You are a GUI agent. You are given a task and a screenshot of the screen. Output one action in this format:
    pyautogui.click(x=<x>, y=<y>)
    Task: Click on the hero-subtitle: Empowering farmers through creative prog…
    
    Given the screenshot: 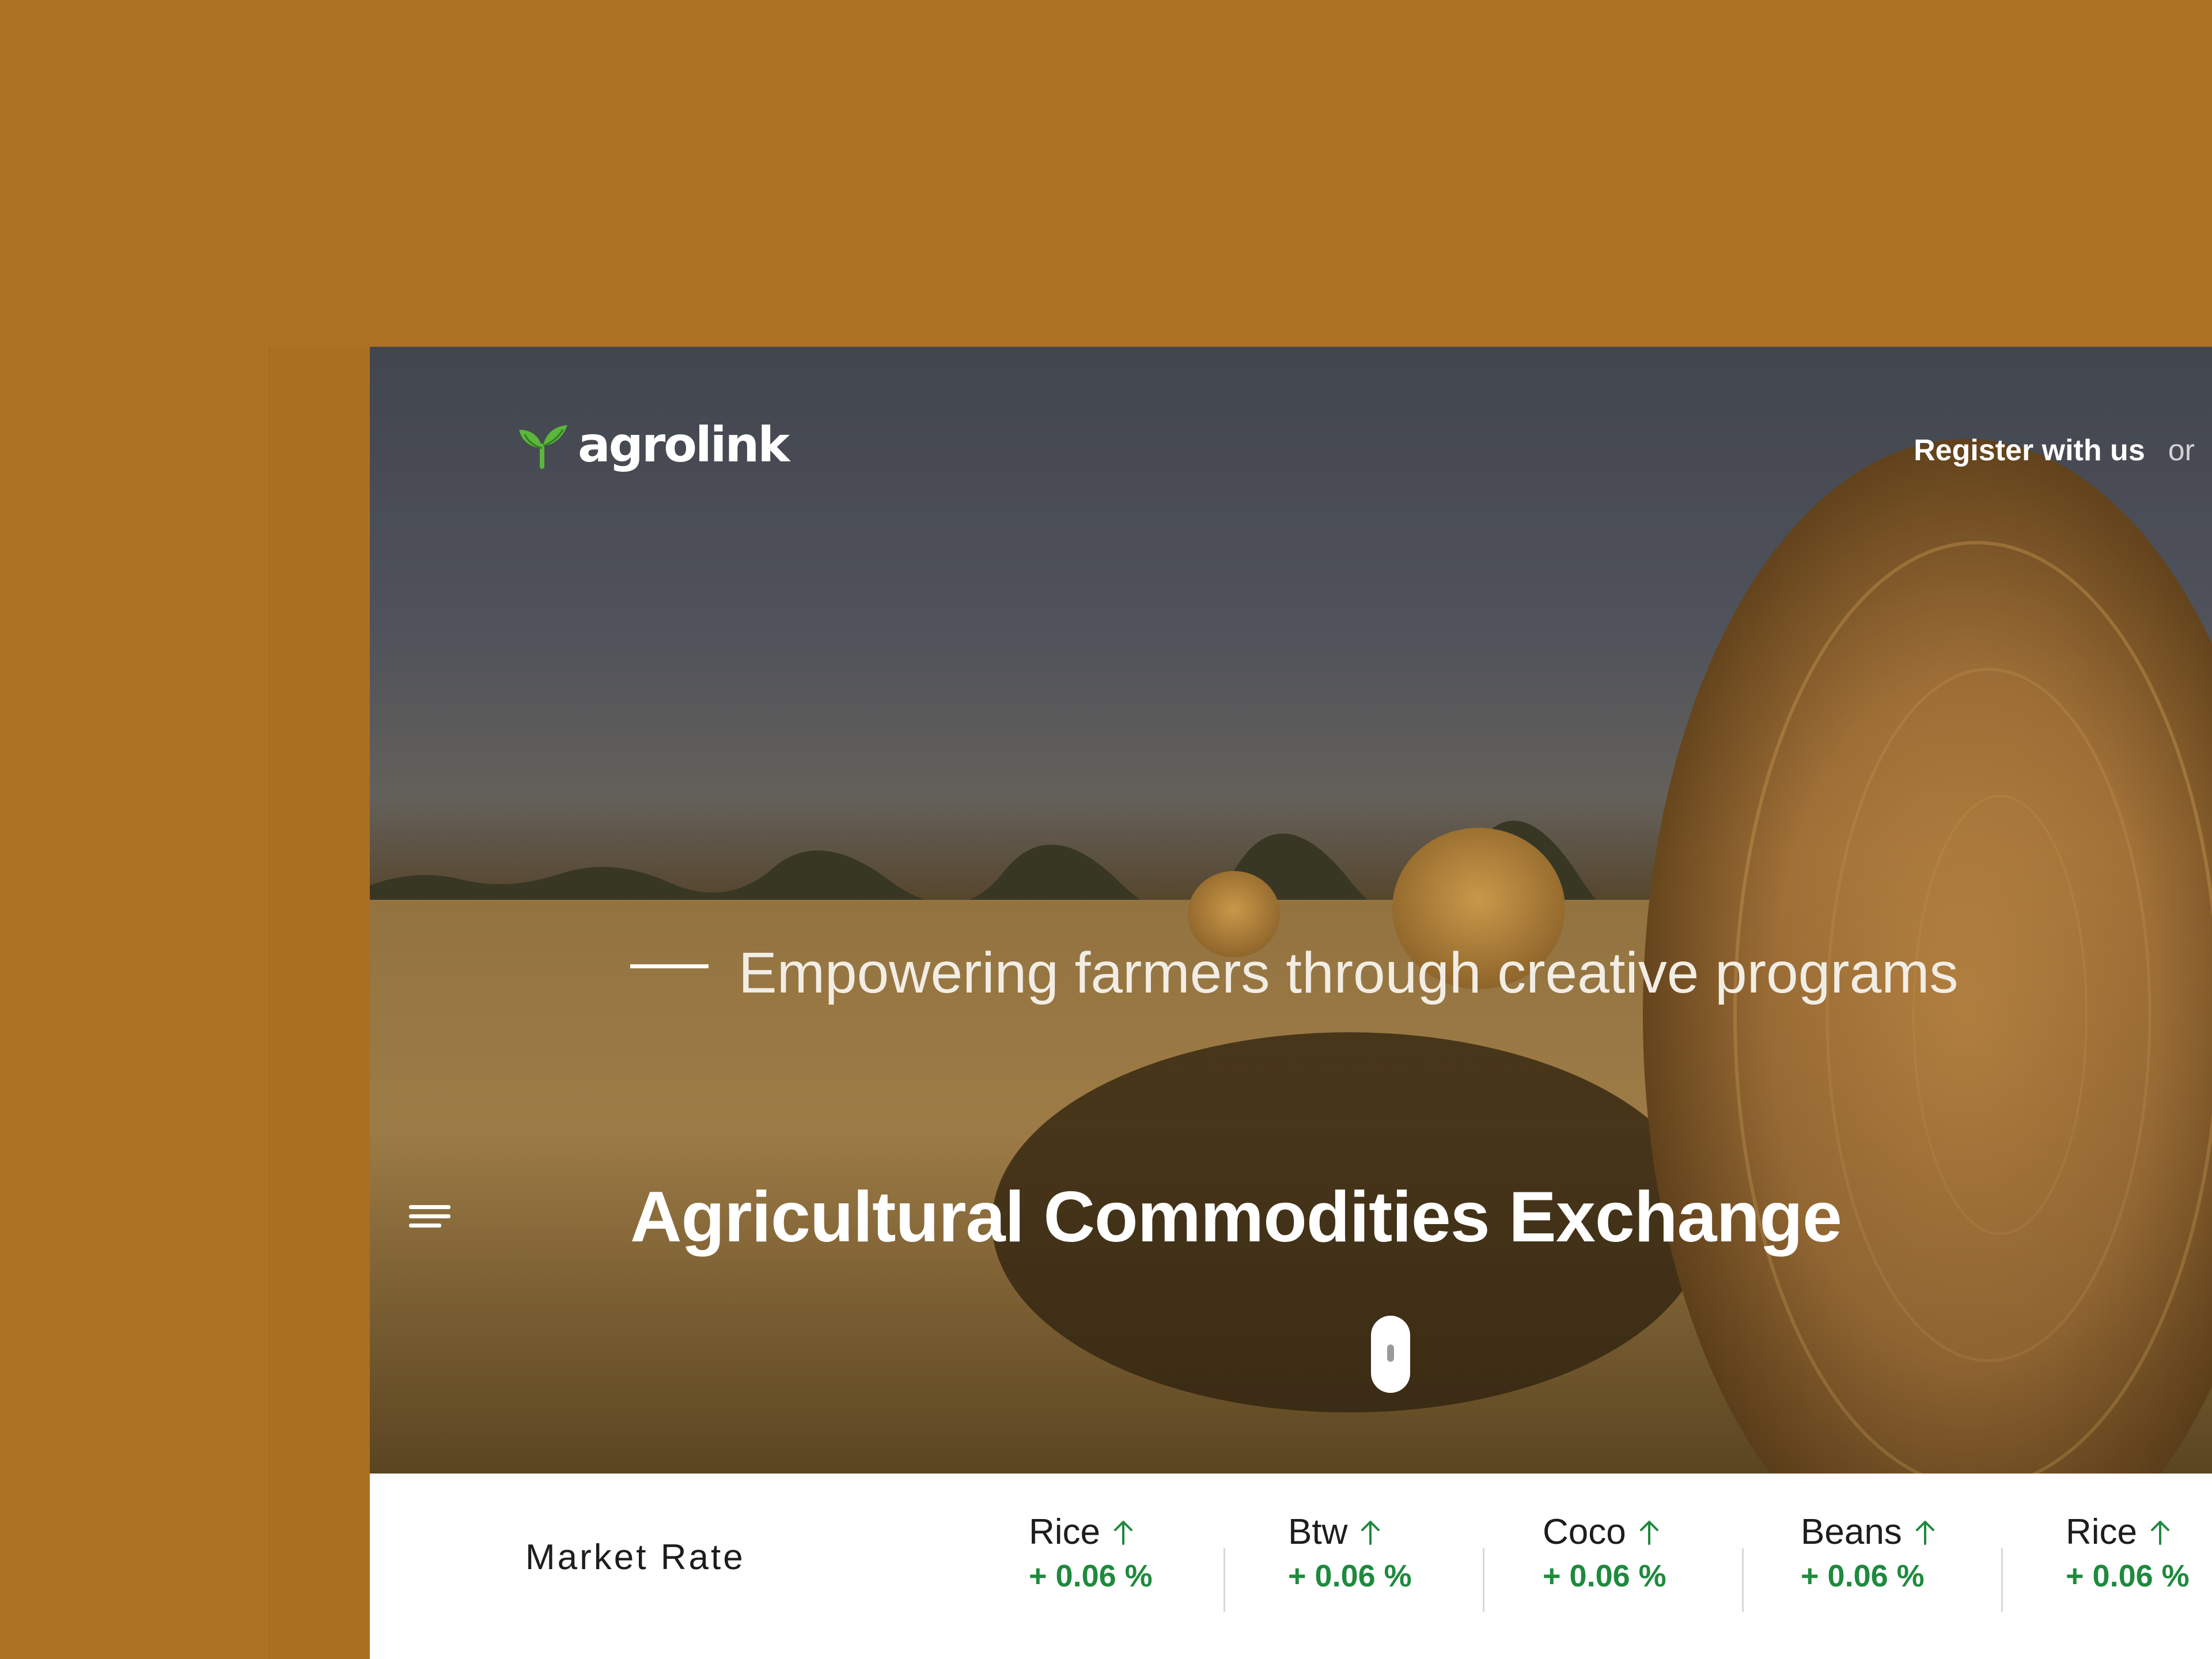 What is the action you would take?
    pyautogui.click(x=1348, y=973)
    